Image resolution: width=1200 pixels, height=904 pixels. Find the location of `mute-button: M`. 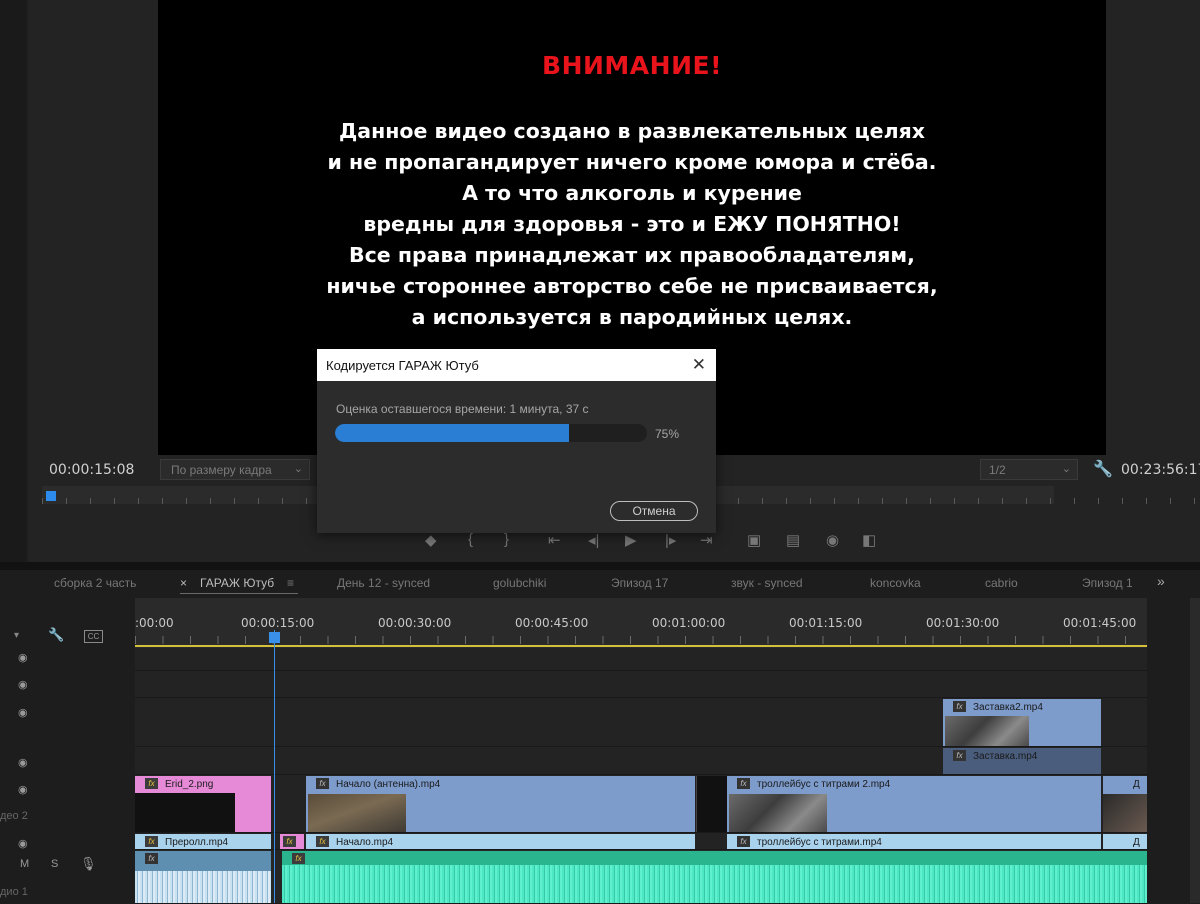

mute-button: M is located at coordinates (24, 864).